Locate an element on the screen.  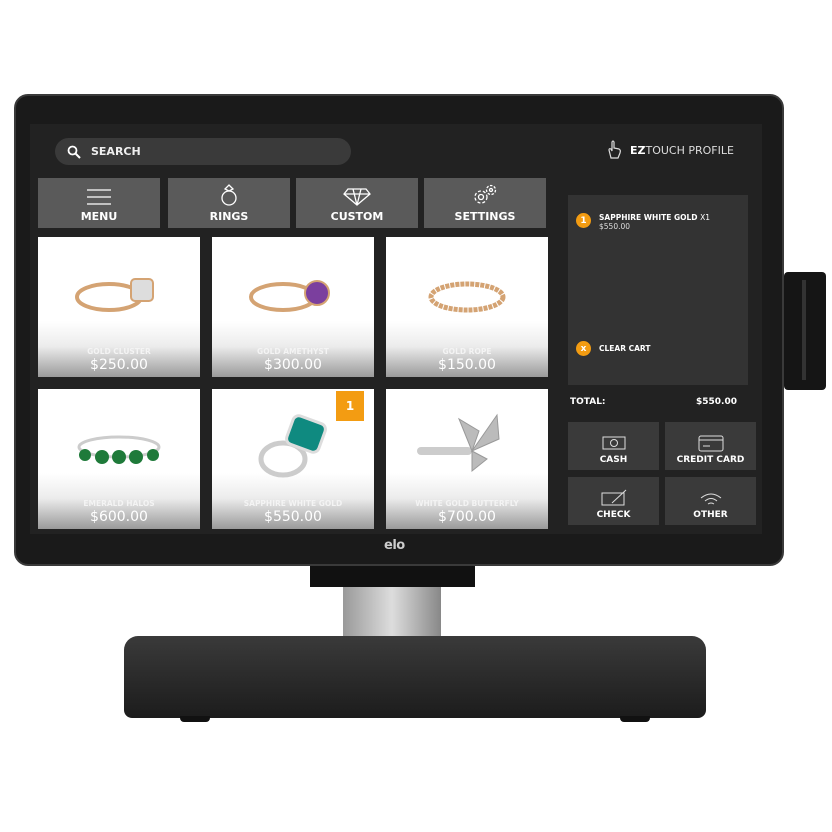
product-name: SAPPHIRE WHITE GOLD is located at coordinates (293, 503).